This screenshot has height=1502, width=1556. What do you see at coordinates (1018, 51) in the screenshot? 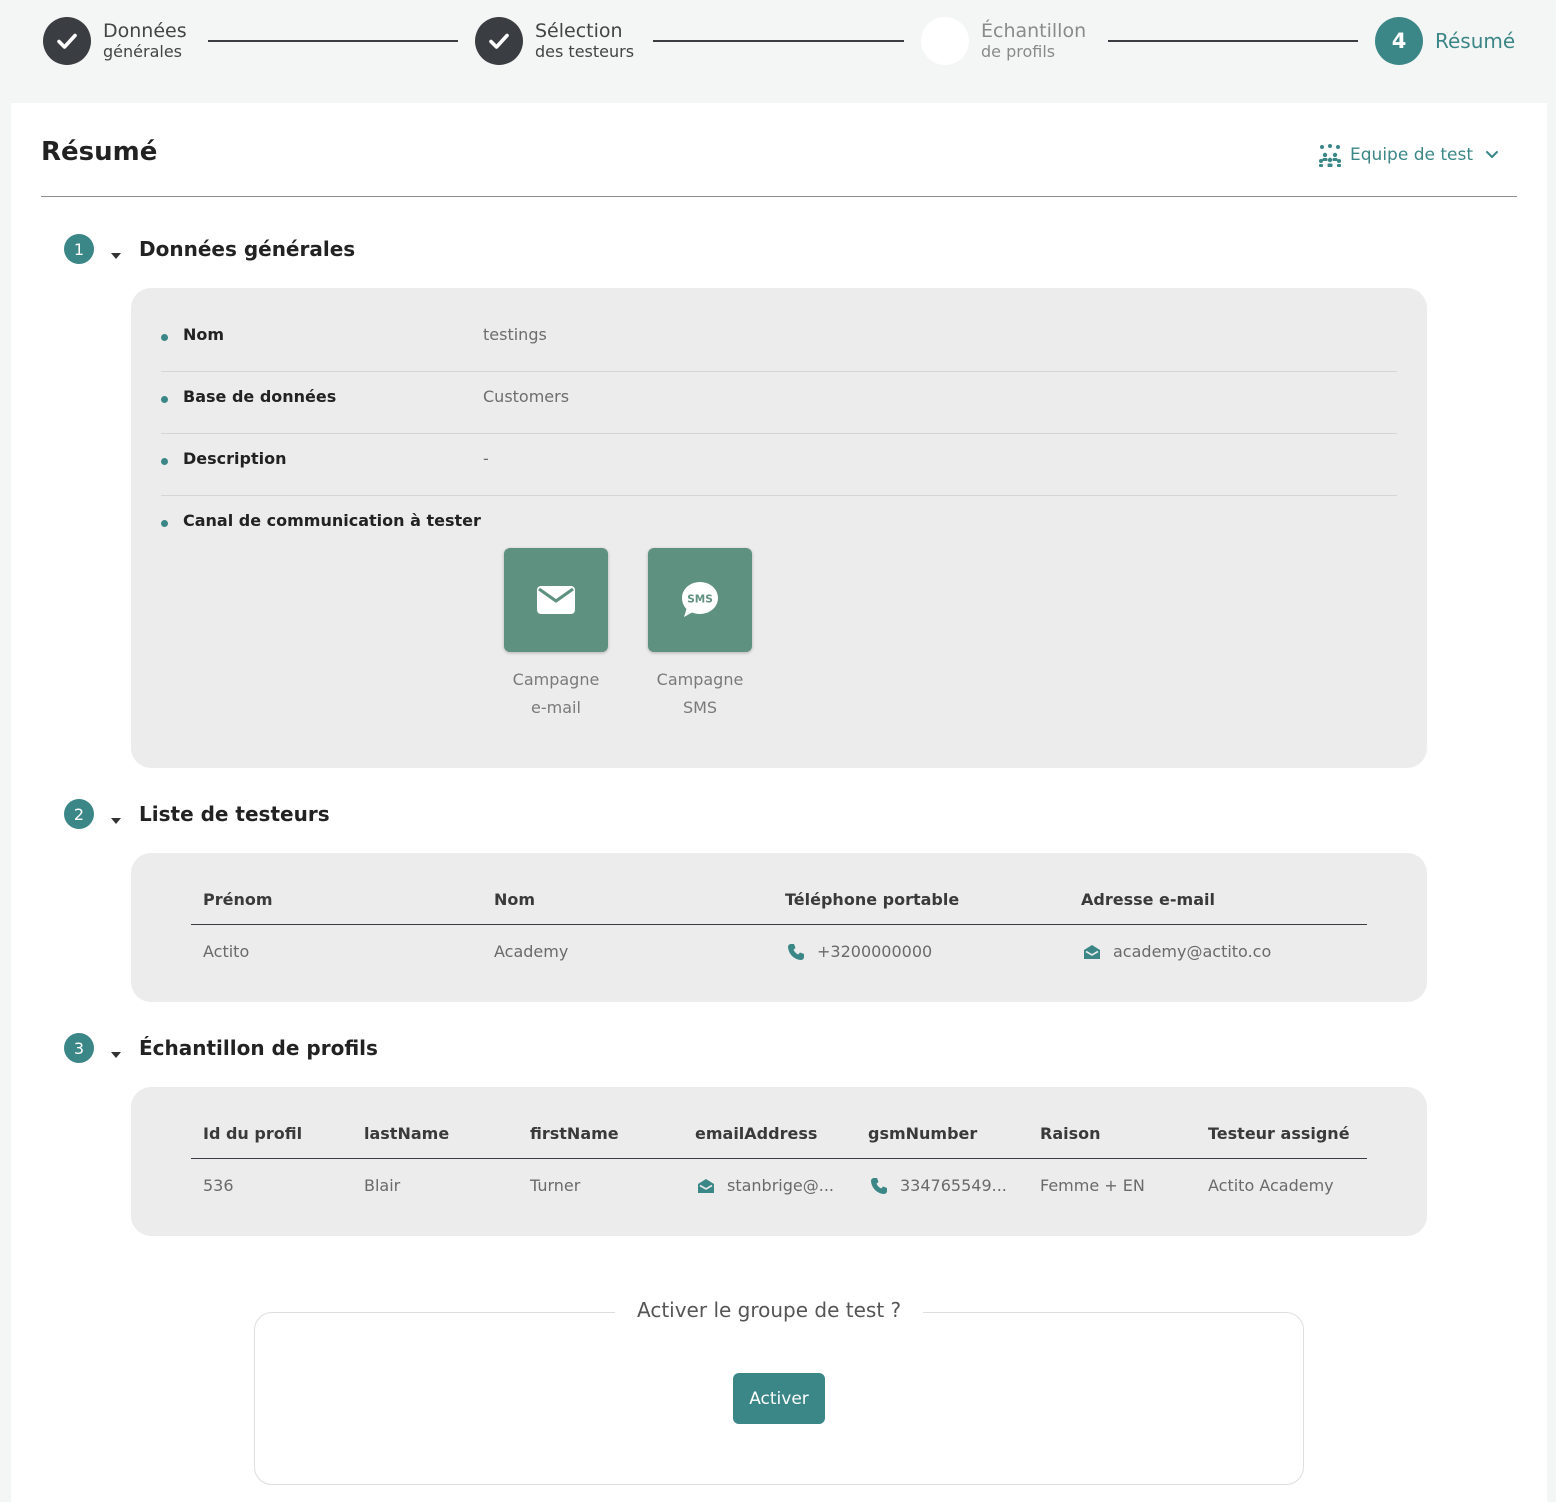
I see `step-subtitle: de profils` at bounding box center [1018, 51].